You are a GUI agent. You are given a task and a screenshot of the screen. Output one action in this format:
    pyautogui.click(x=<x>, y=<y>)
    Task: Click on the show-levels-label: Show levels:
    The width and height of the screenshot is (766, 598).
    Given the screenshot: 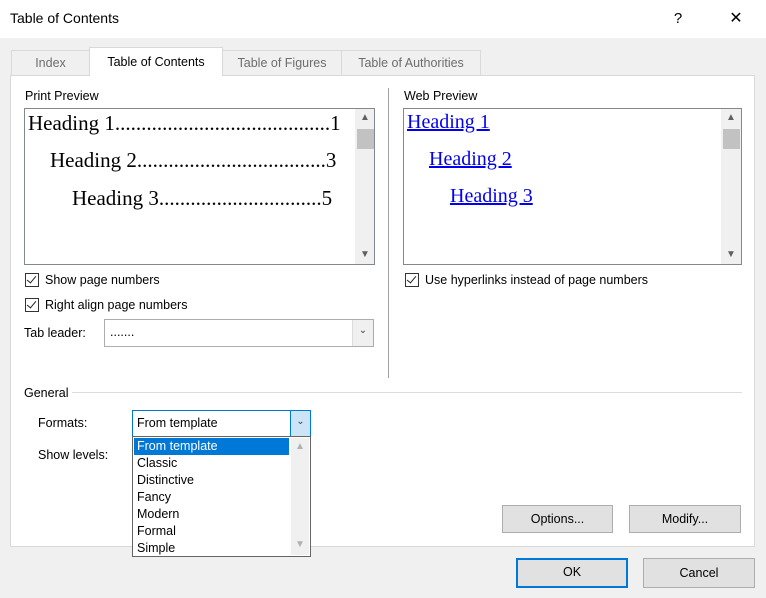 What is the action you would take?
    pyautogui.click(x=73, y=455)
    